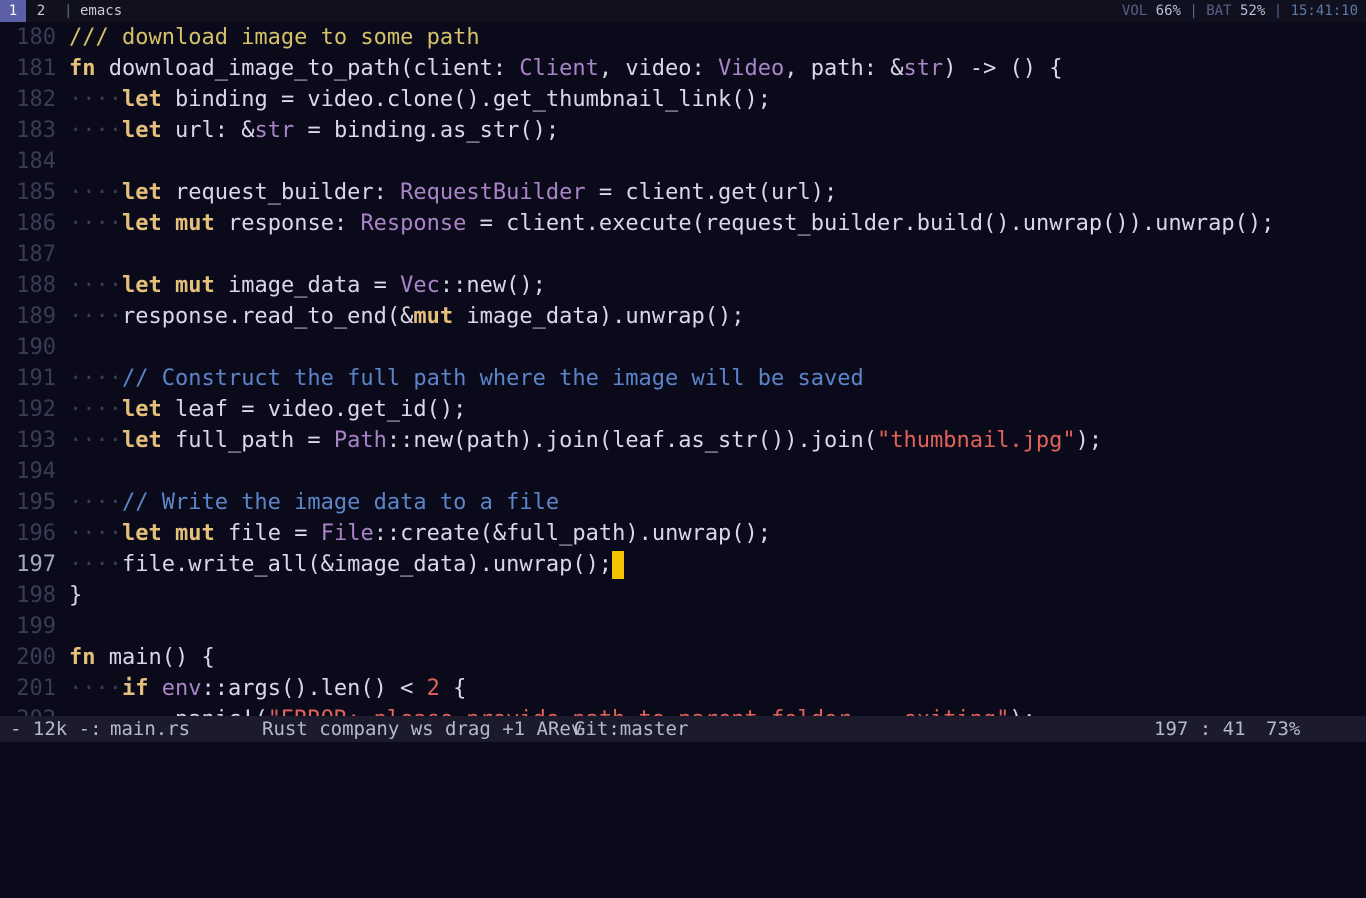  Describe the element at coordinates (314, 502) in the screenshot. I see `code-text: ····// Write the image data to a file` at that location.